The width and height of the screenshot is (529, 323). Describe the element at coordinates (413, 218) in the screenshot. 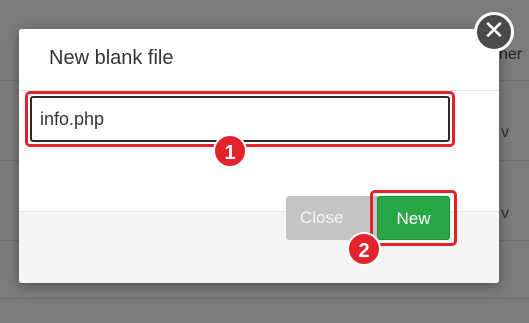

I see `new-button: New` at that location.